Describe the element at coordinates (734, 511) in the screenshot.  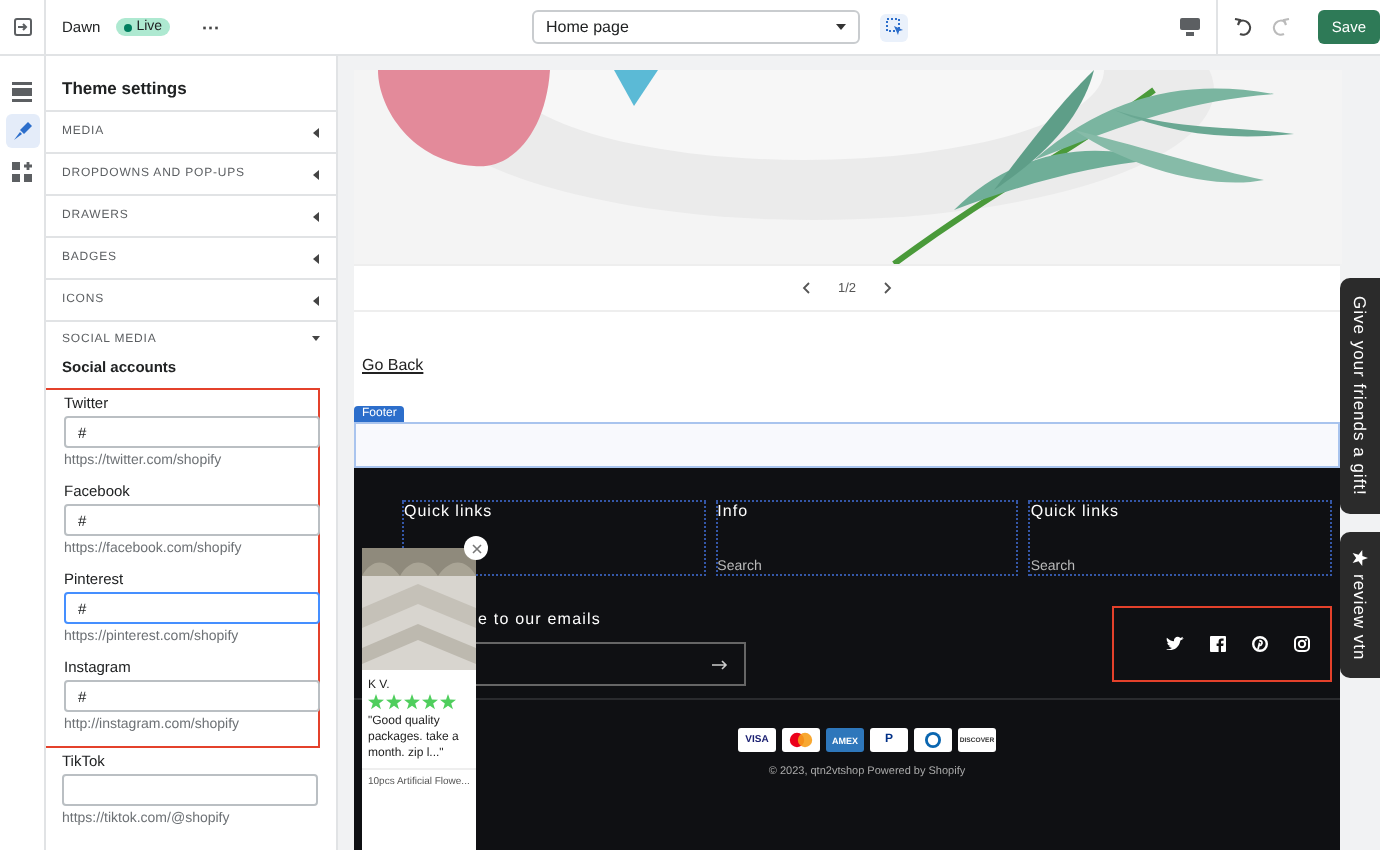
I see `column-heading: Info` at that location.